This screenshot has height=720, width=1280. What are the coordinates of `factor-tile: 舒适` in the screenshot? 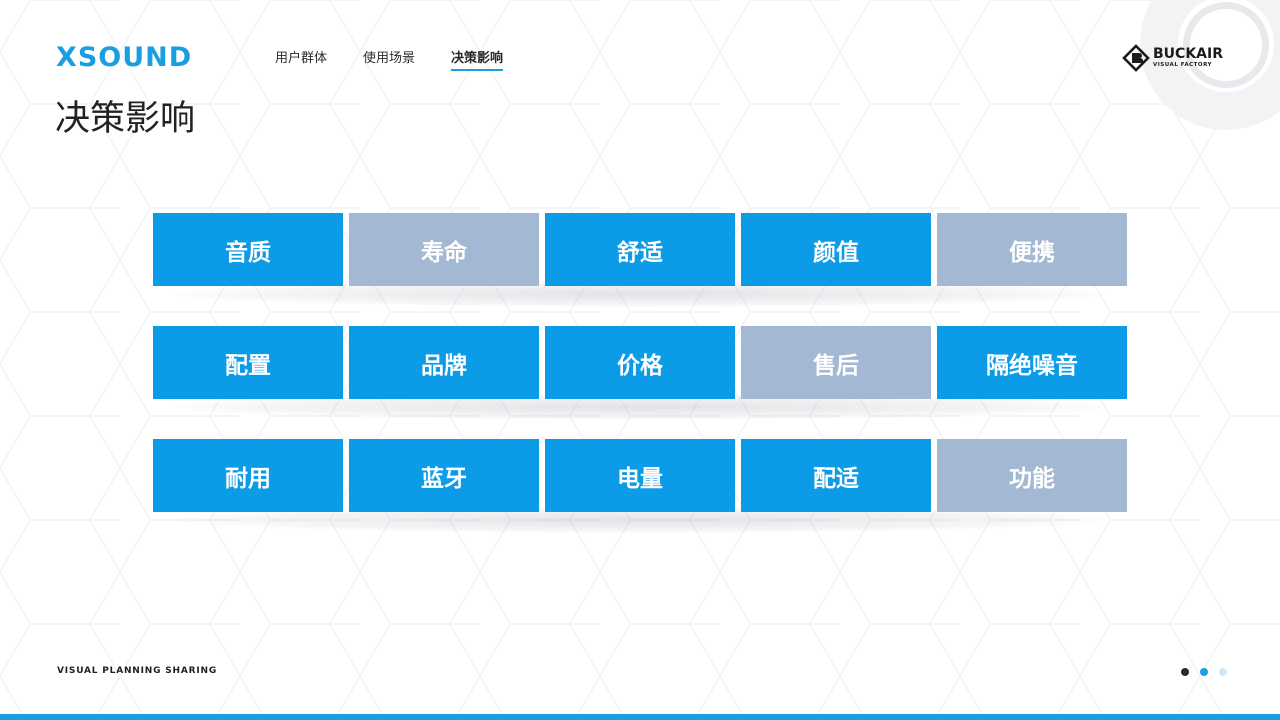 It's located at (640, 249).